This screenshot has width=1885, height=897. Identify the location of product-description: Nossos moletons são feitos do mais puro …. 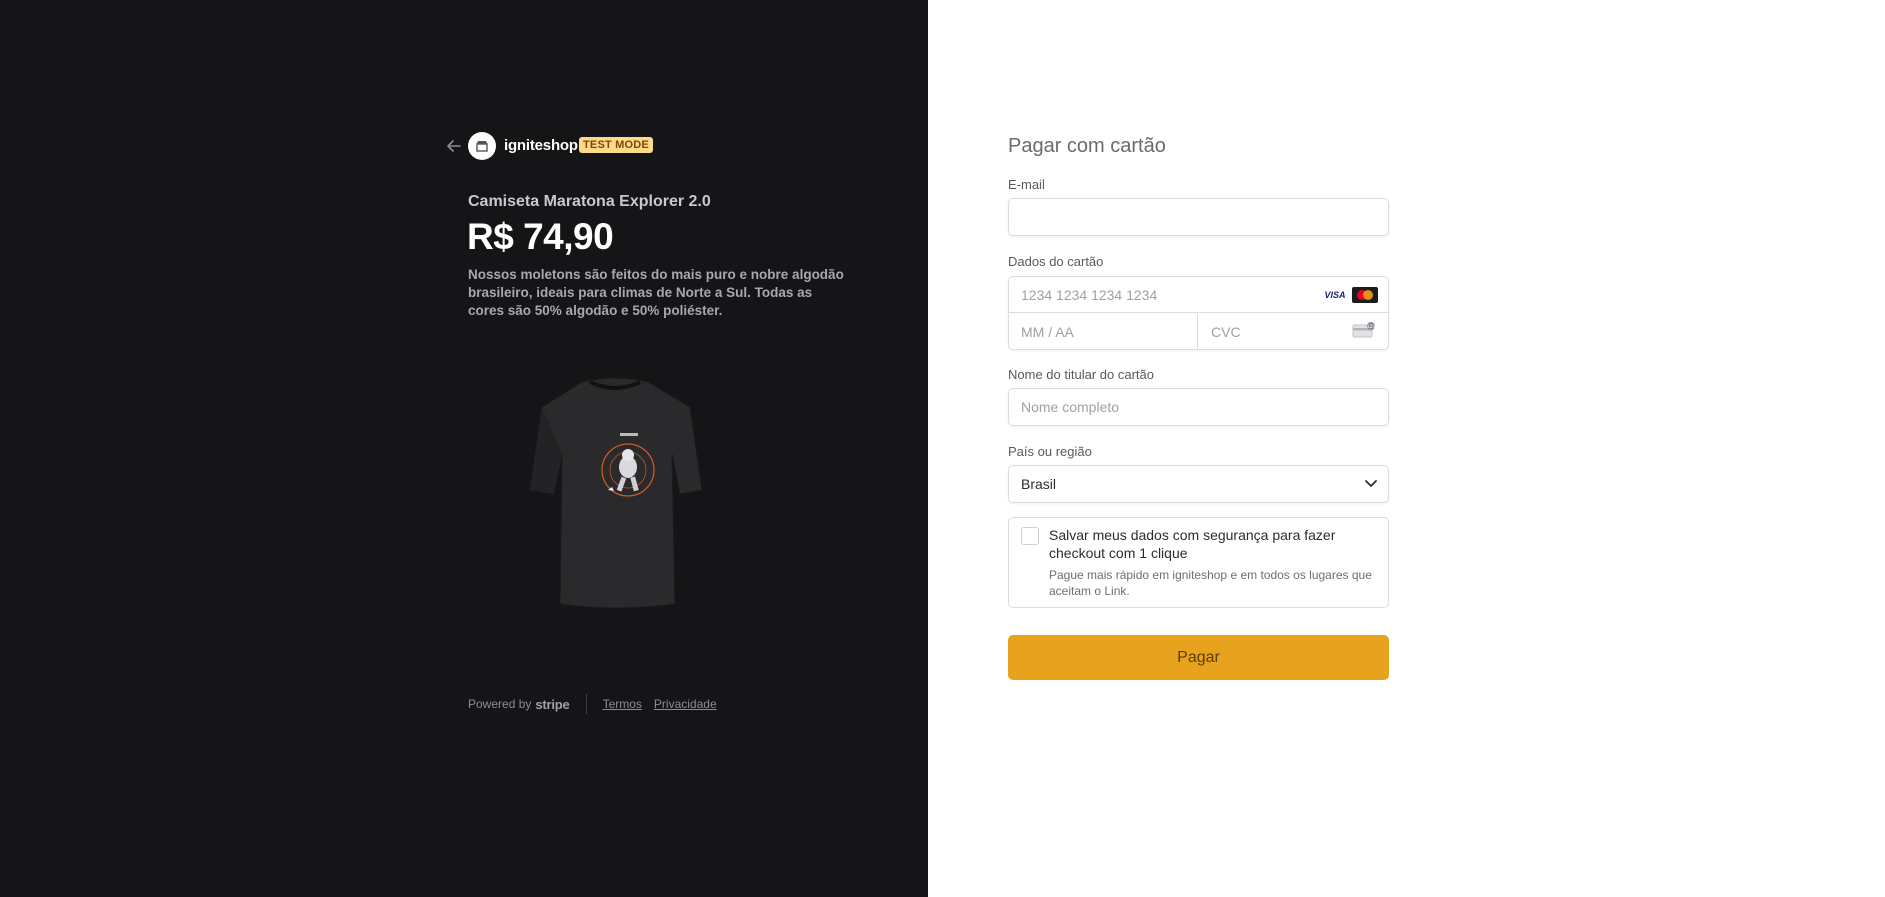
(656, 292).